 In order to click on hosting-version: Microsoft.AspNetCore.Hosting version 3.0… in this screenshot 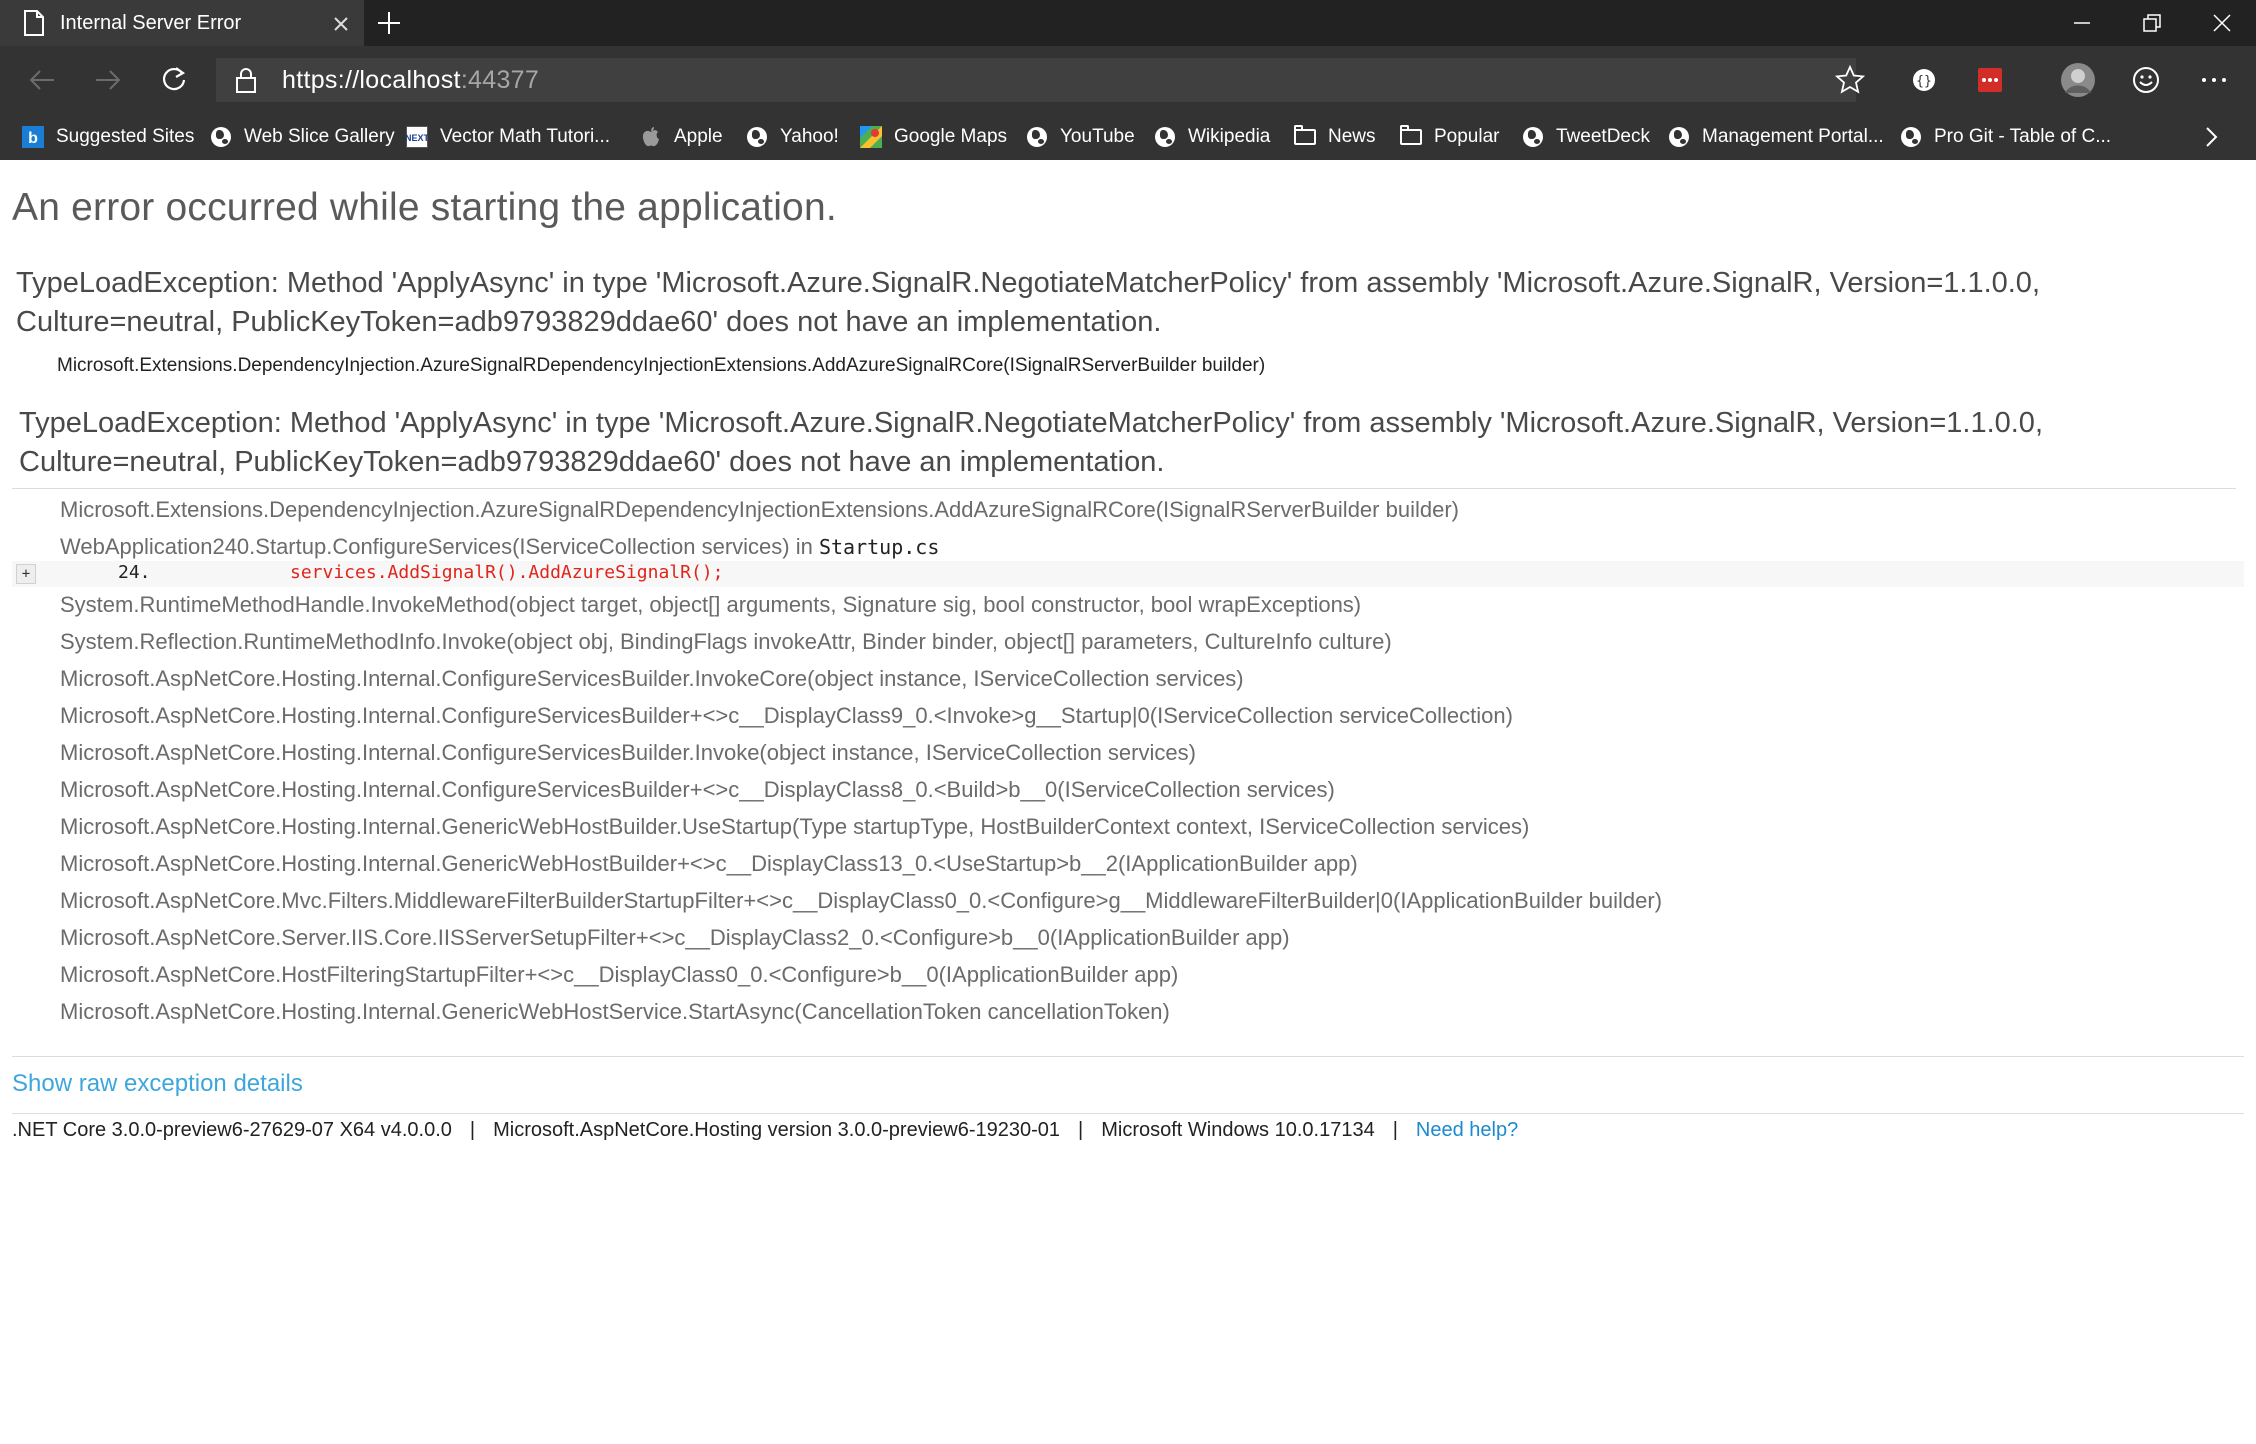, I will do `click(777, 1130)`.